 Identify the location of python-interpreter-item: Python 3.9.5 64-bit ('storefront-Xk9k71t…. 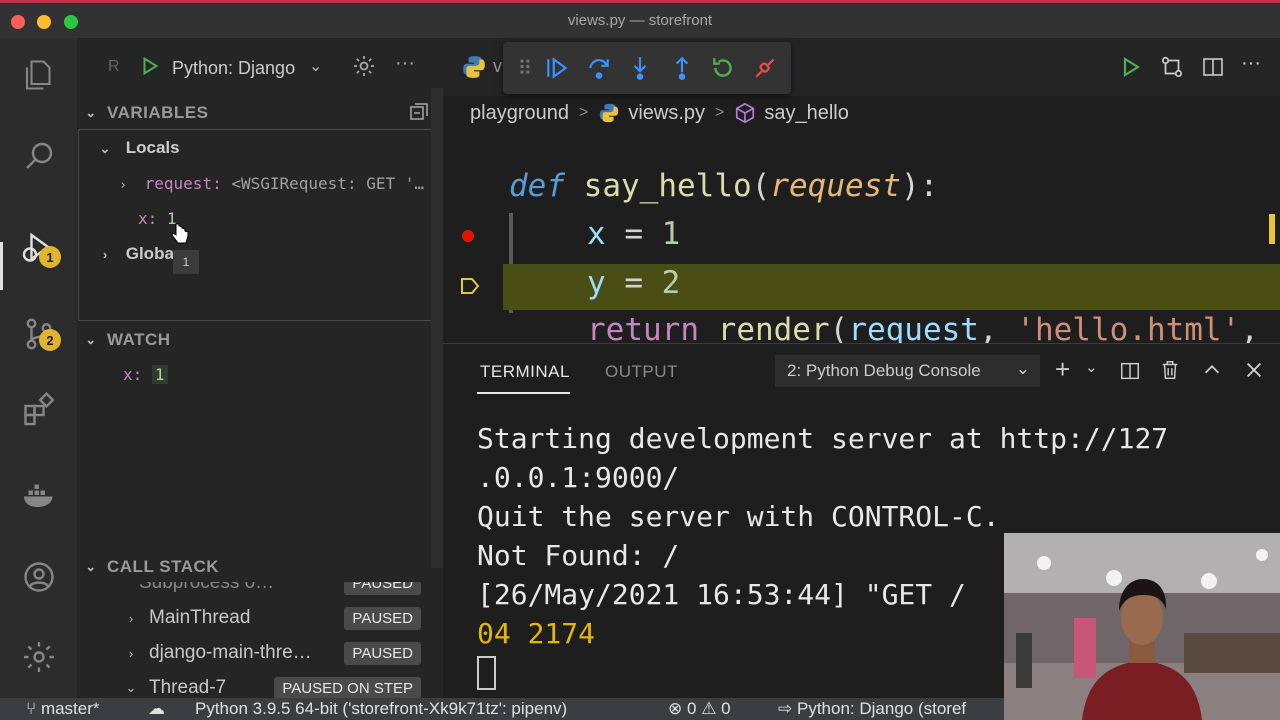
(381, 709).